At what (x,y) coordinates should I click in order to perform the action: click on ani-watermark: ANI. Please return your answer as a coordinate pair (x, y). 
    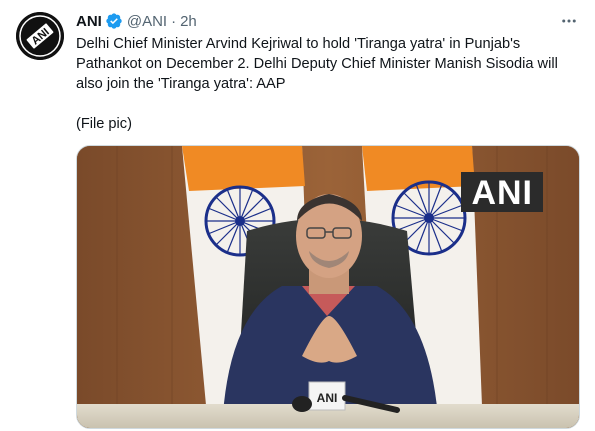
    Looking at the image, I should click on (502, 192).